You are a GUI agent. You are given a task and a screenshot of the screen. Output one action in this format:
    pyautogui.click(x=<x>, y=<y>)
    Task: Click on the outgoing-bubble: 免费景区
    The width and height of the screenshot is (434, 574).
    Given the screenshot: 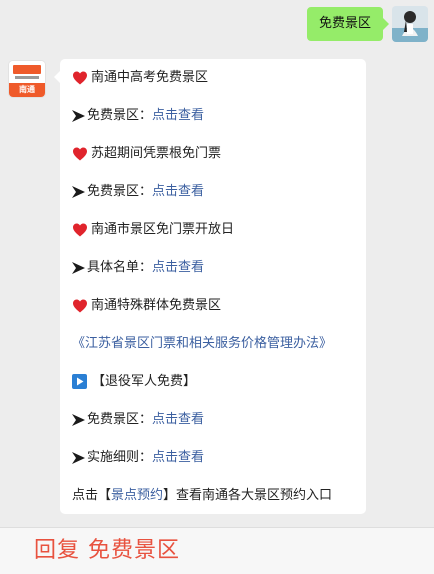 What is the action you would take?
    pyautogui.click(x=348, y=24)
    